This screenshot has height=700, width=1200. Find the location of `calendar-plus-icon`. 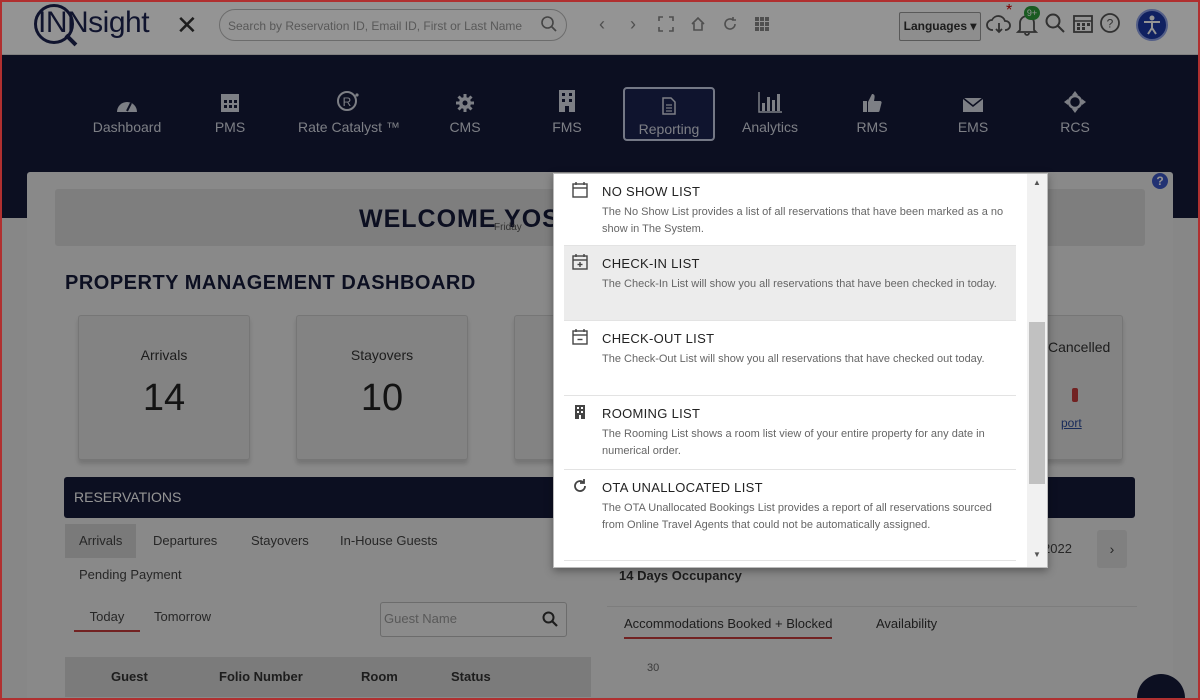

calendar-plus-icon is located at coordinates (580, 262).